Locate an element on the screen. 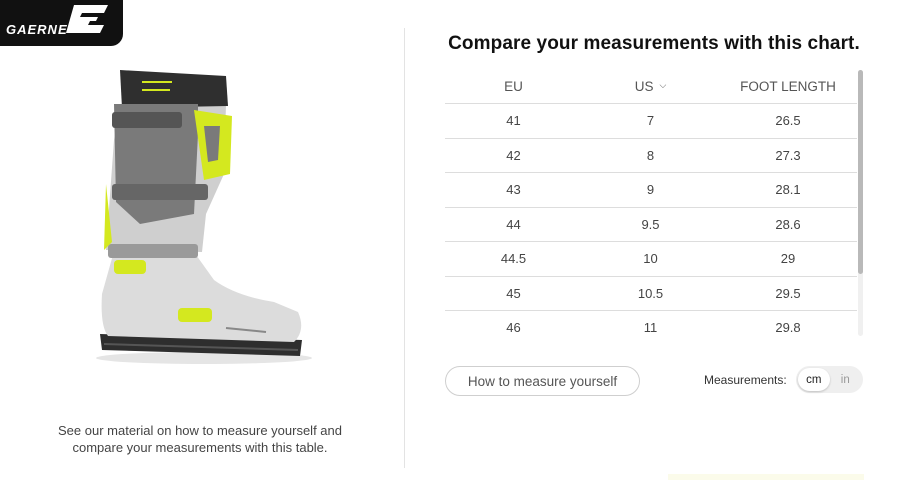  table-header: EU US ⌵ FOOT LENGTH is located at coordinates (651, 87).